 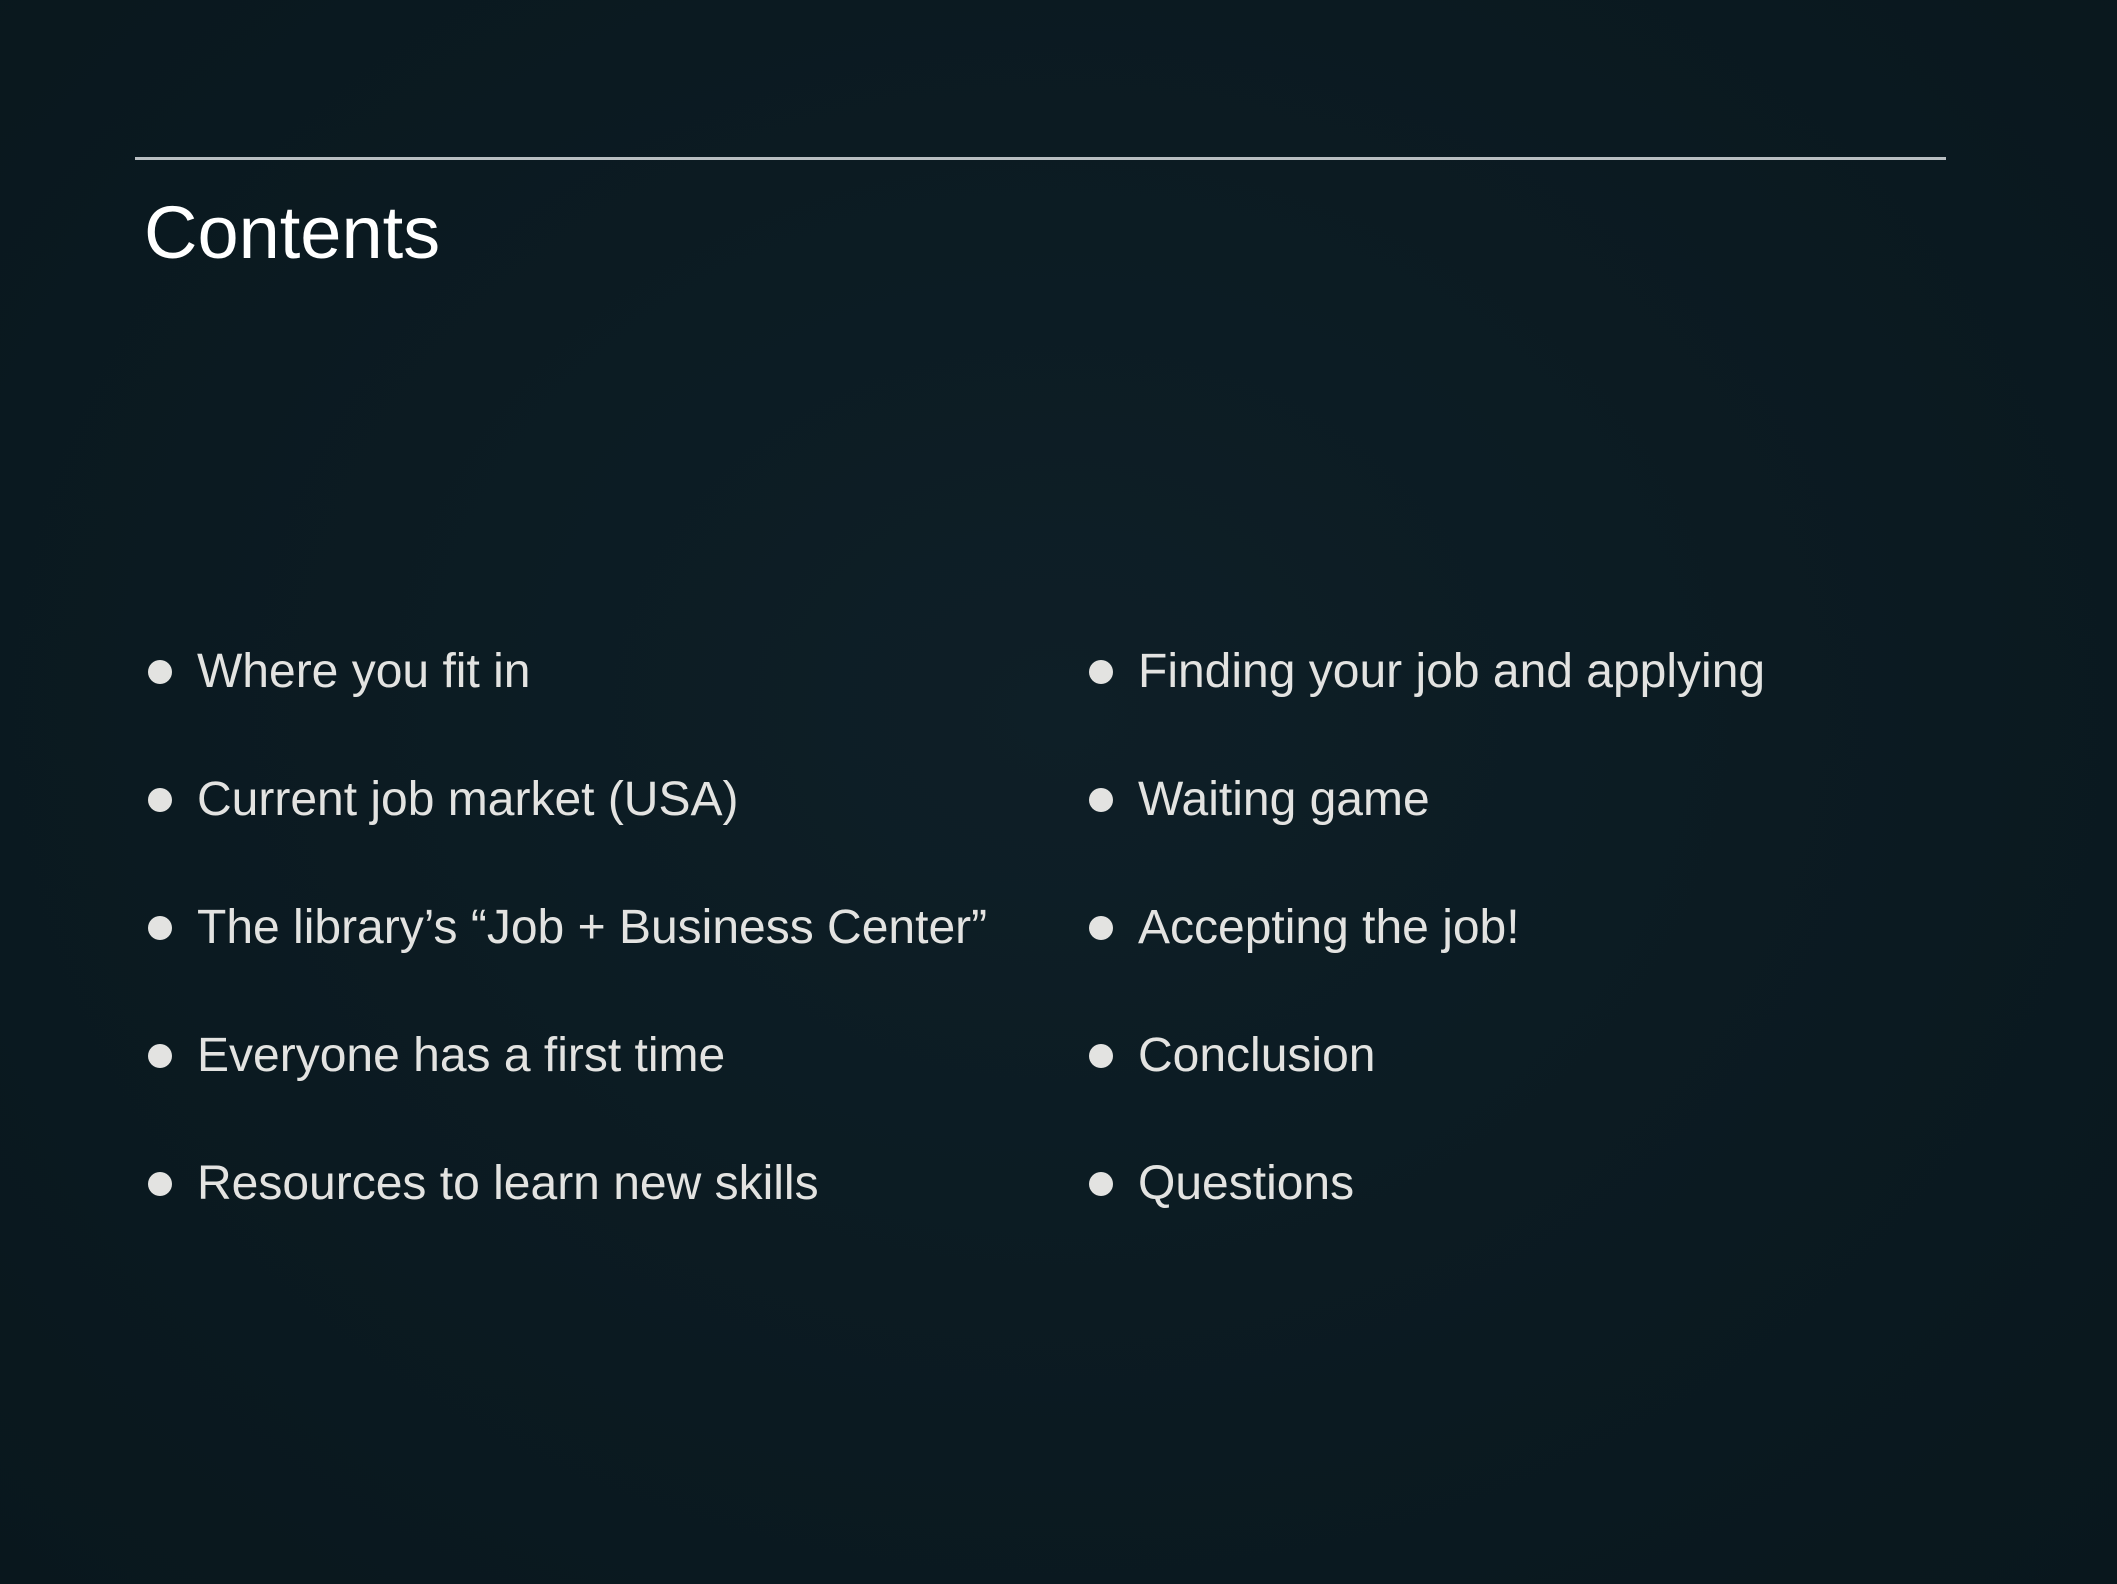 What do you see at coordinates (461, 1055) in the screenshot?
I see `list-item-label: Everyone has a first time` at bounding box center [461, 1055].